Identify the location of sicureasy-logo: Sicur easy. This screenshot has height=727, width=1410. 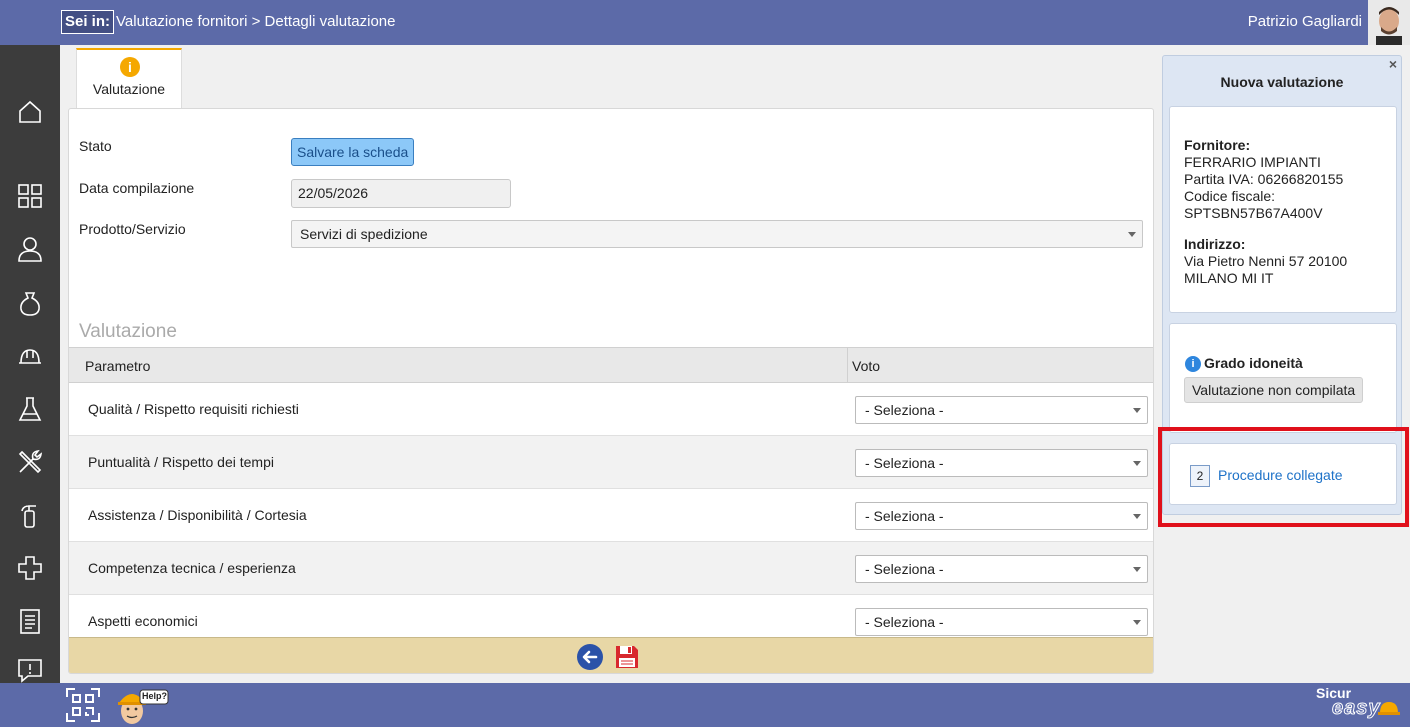
(1358, 705).